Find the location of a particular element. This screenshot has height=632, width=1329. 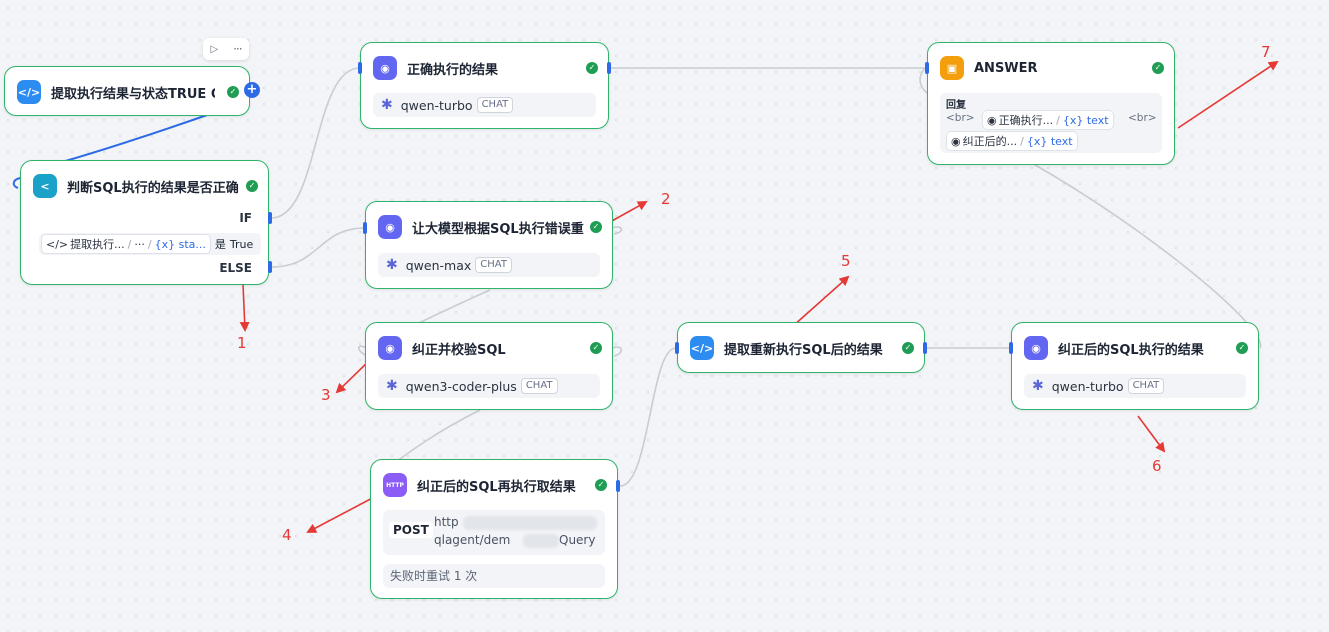

node-extract-rerun: </> 提取重新执行SQL后的结果 ✓ is located at coordinates (801, 347).